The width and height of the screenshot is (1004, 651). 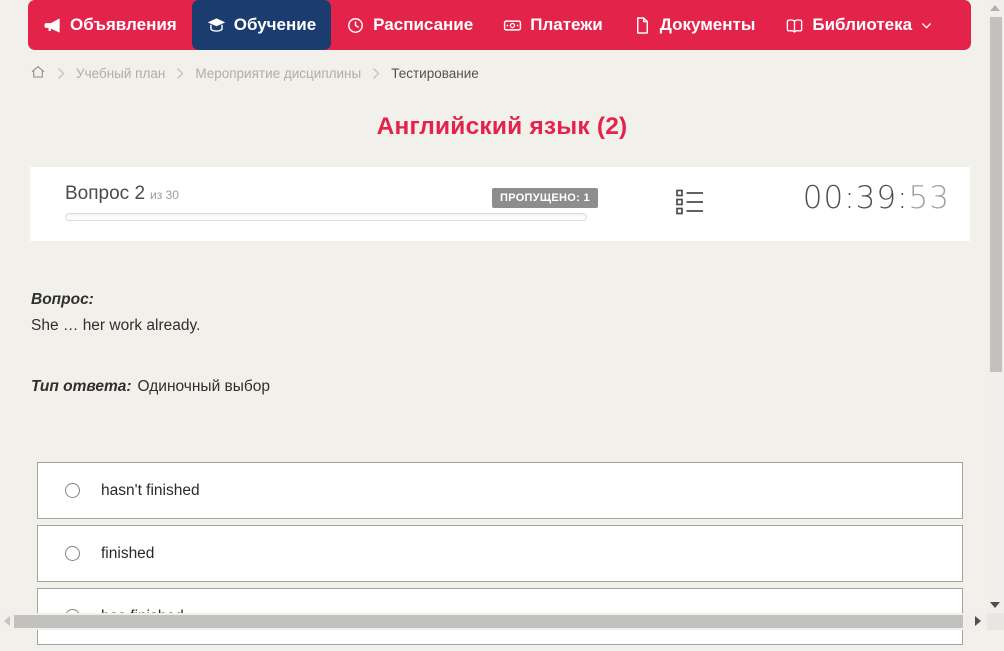 What do you see at coordinates (123, 24) in the screenshot?
I see `nav-item-label: Объявления` at bounding box center [123, 24].